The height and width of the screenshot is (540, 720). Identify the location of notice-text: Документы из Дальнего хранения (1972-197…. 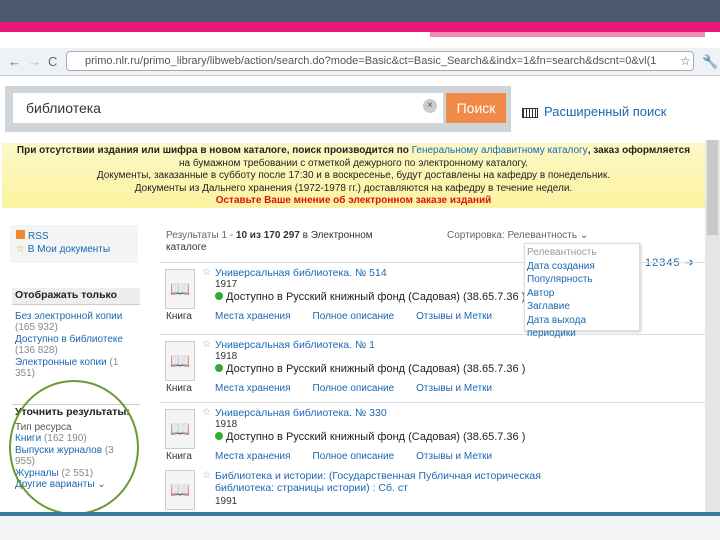
(353, 188).